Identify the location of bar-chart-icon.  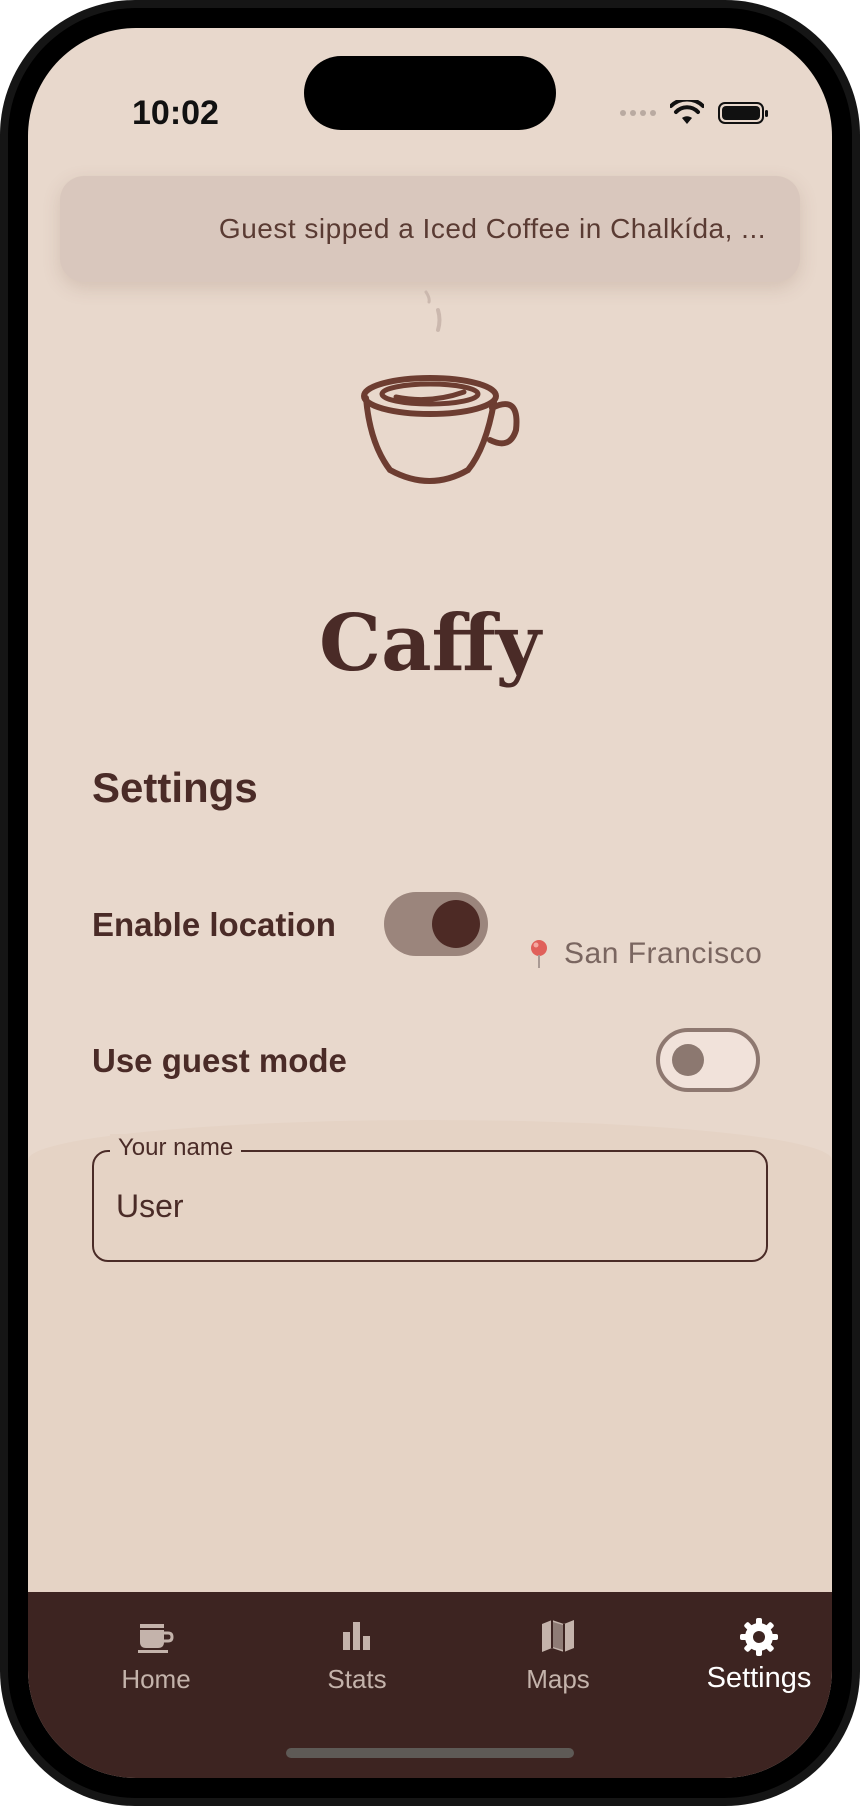
(356, 1636).